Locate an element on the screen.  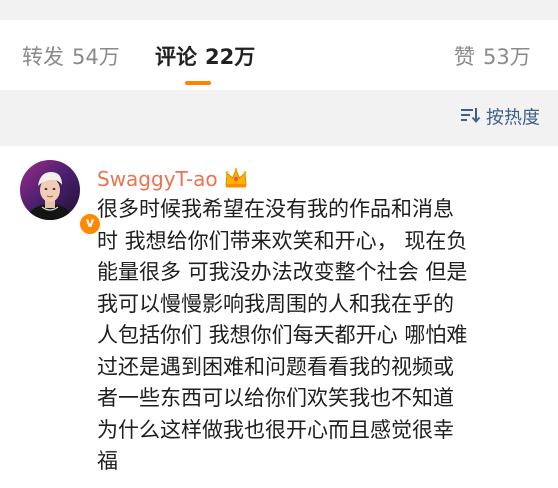
avatar-image is located at coordinates (50, 190).